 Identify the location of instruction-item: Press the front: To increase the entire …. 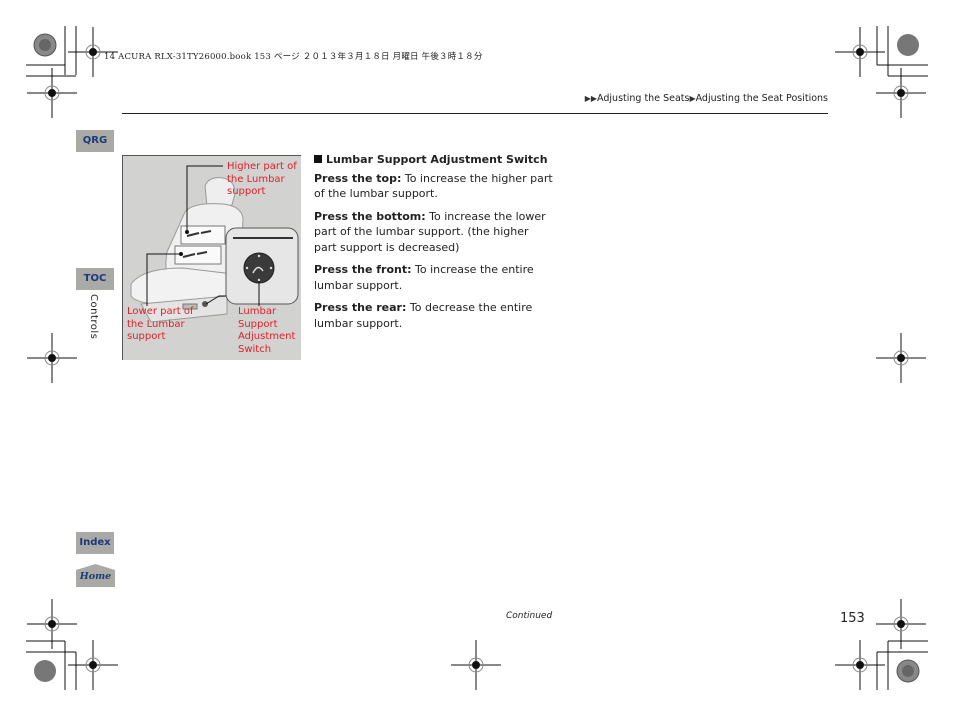
(424, 277).